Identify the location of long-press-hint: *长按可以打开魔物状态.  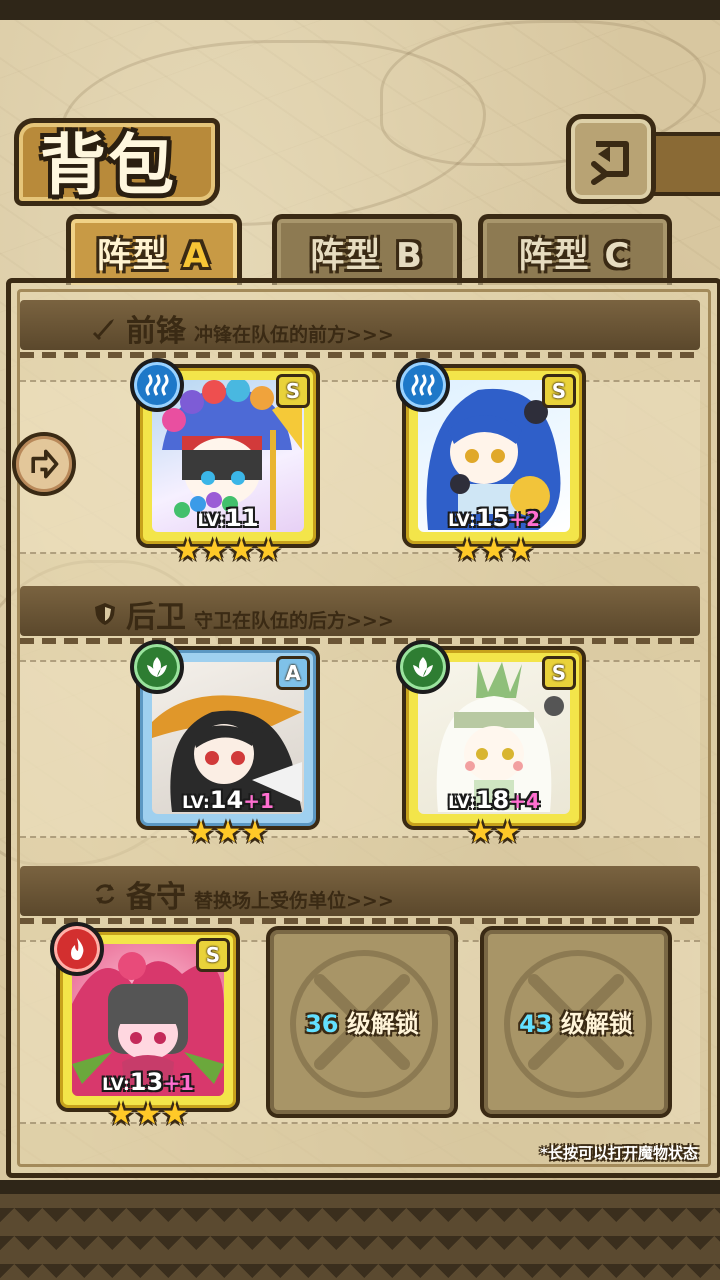
(619, 1153).